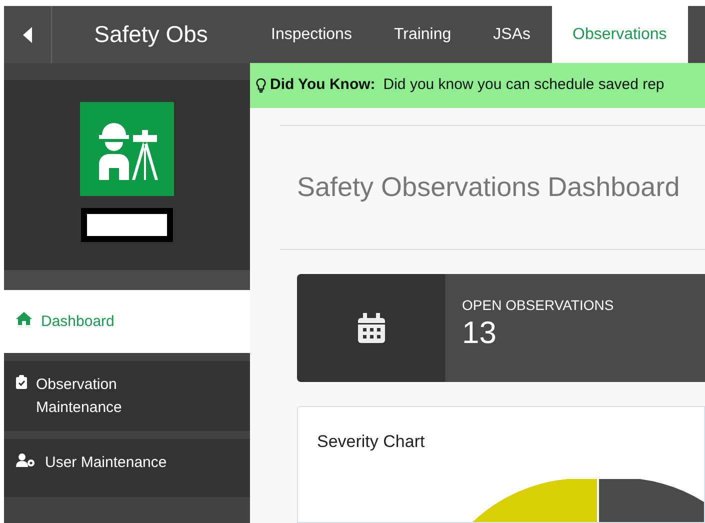 The height and width of the screenshot is (523, 705). What do you see at coordinates (371, 328) in the screenshot?
I see `calendar-icon` at bounding box center [371, 328].